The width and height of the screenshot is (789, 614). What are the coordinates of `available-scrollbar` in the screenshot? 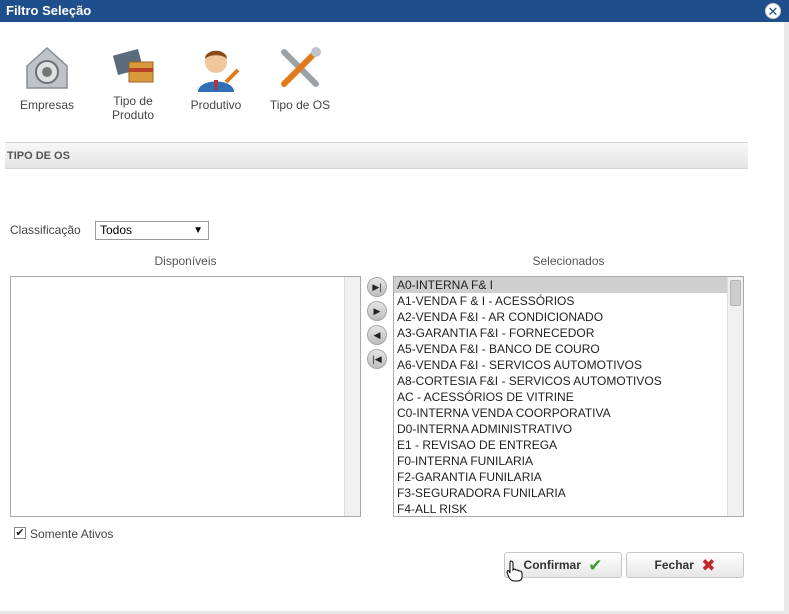 It's located at (352, 396).